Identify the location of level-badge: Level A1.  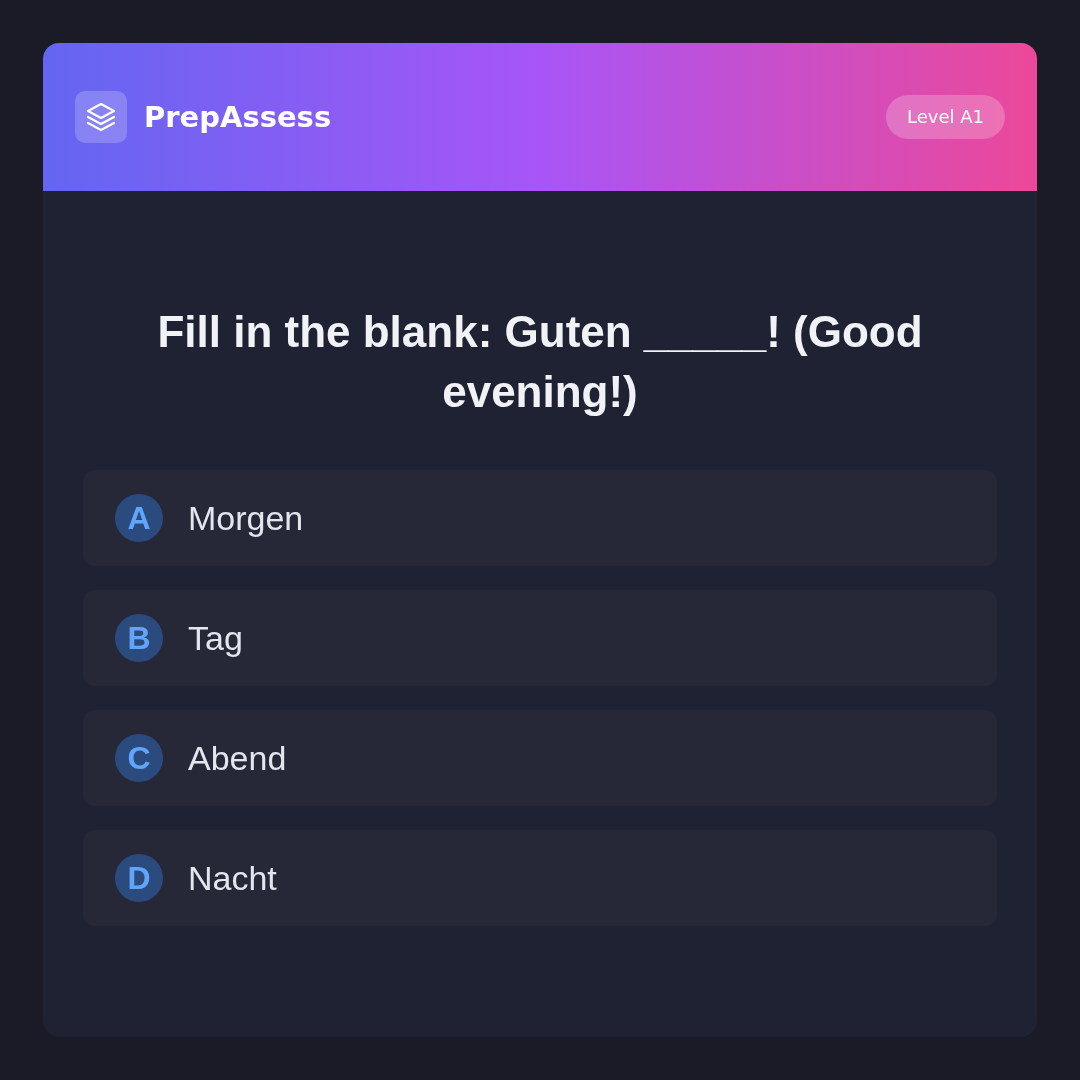
(945, 117).